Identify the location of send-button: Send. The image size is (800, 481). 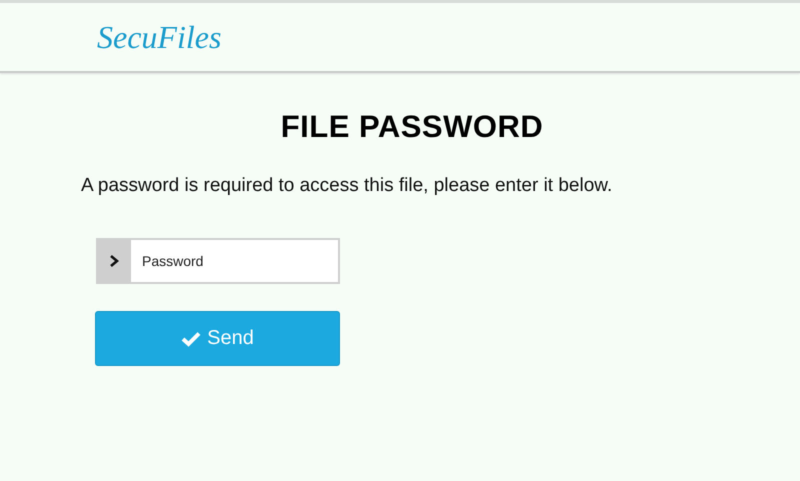
(217, 338).